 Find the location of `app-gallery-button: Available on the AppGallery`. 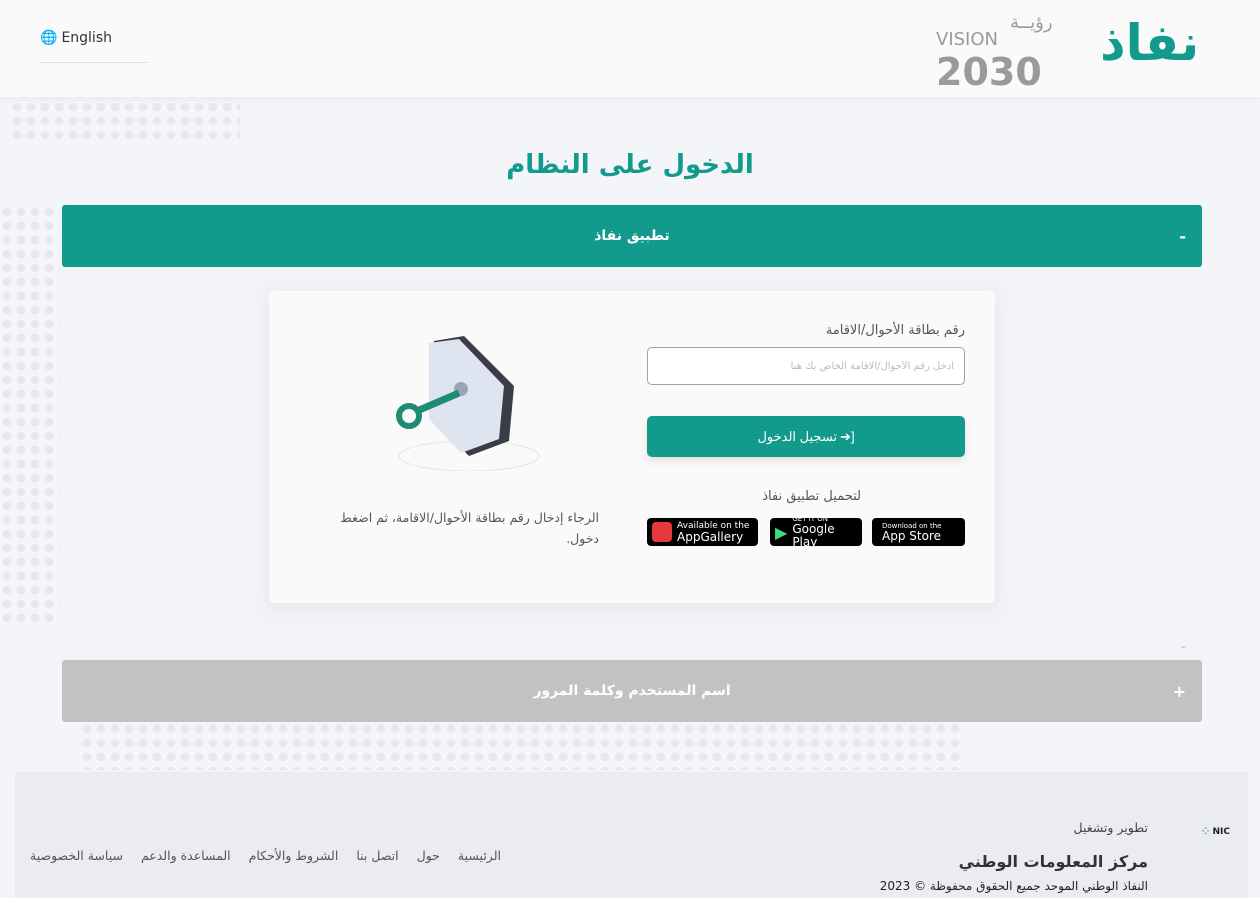

app-gallery-button: Available on the AppGallery is located at coordinates (702, 532).